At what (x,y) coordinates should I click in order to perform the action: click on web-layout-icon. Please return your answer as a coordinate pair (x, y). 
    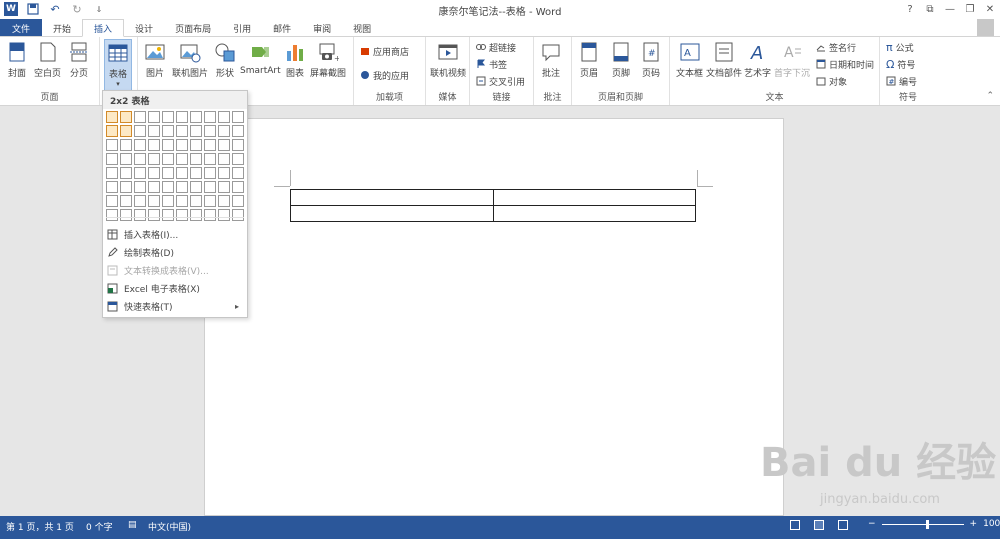
    Looking at the image, I should click on (843, 525).